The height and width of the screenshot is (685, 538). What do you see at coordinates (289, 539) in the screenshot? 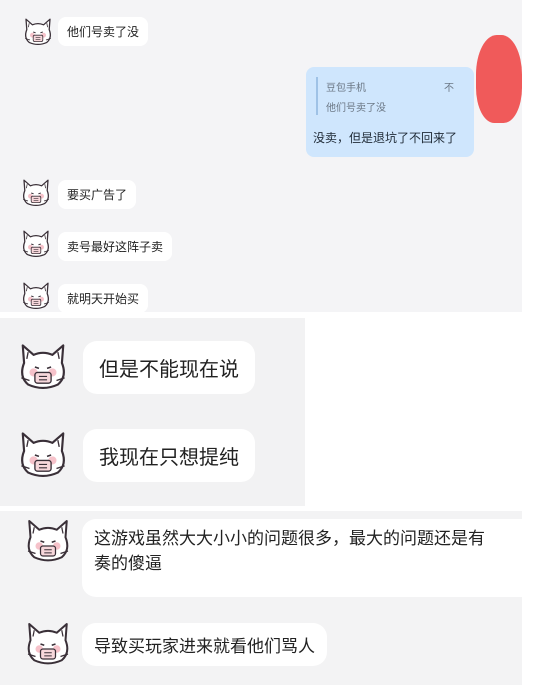
I see `message-text-line: 这游戏虽然大大小小的问题很多，最大的问题还是有` at bounding box center [289, 539].